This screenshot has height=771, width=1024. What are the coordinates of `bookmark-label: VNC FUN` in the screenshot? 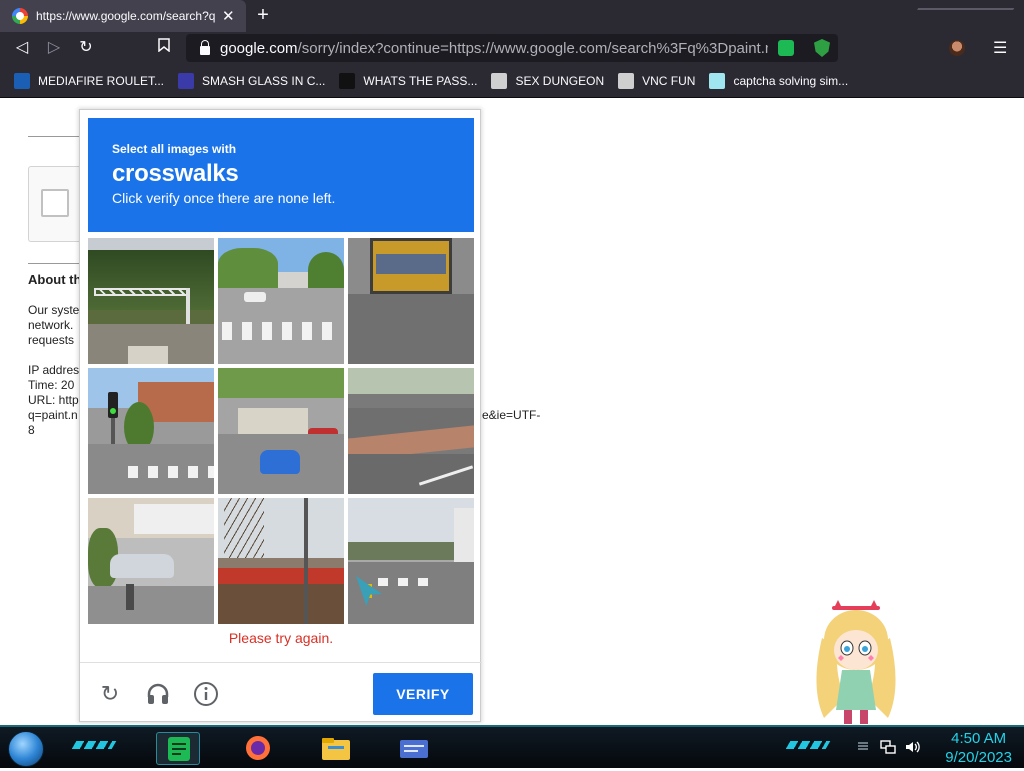 It's located at (669, 80).